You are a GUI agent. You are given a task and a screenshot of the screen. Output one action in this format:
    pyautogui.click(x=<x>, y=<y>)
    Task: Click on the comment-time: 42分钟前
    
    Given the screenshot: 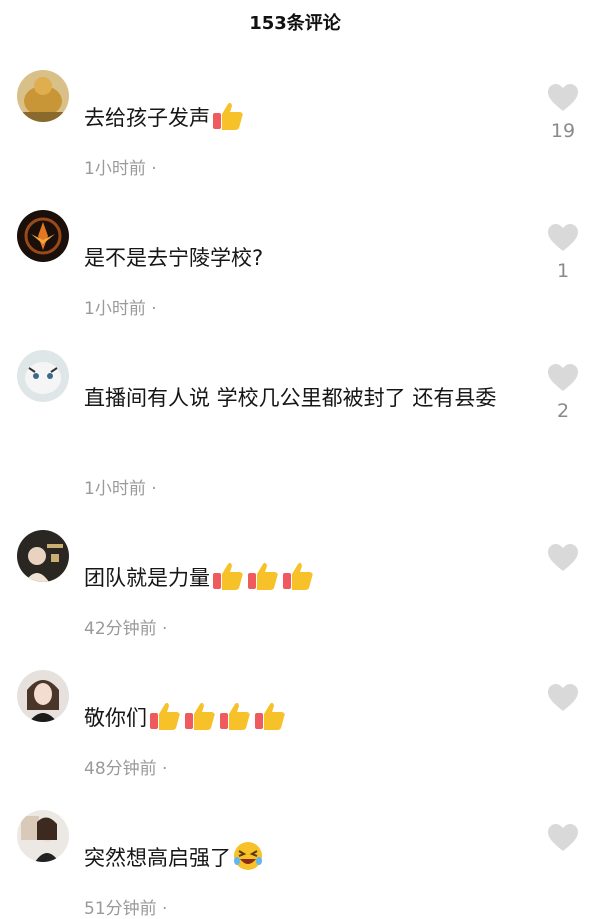 What is the action you would take?
    pyautogui.click(x=120, y=629)
    